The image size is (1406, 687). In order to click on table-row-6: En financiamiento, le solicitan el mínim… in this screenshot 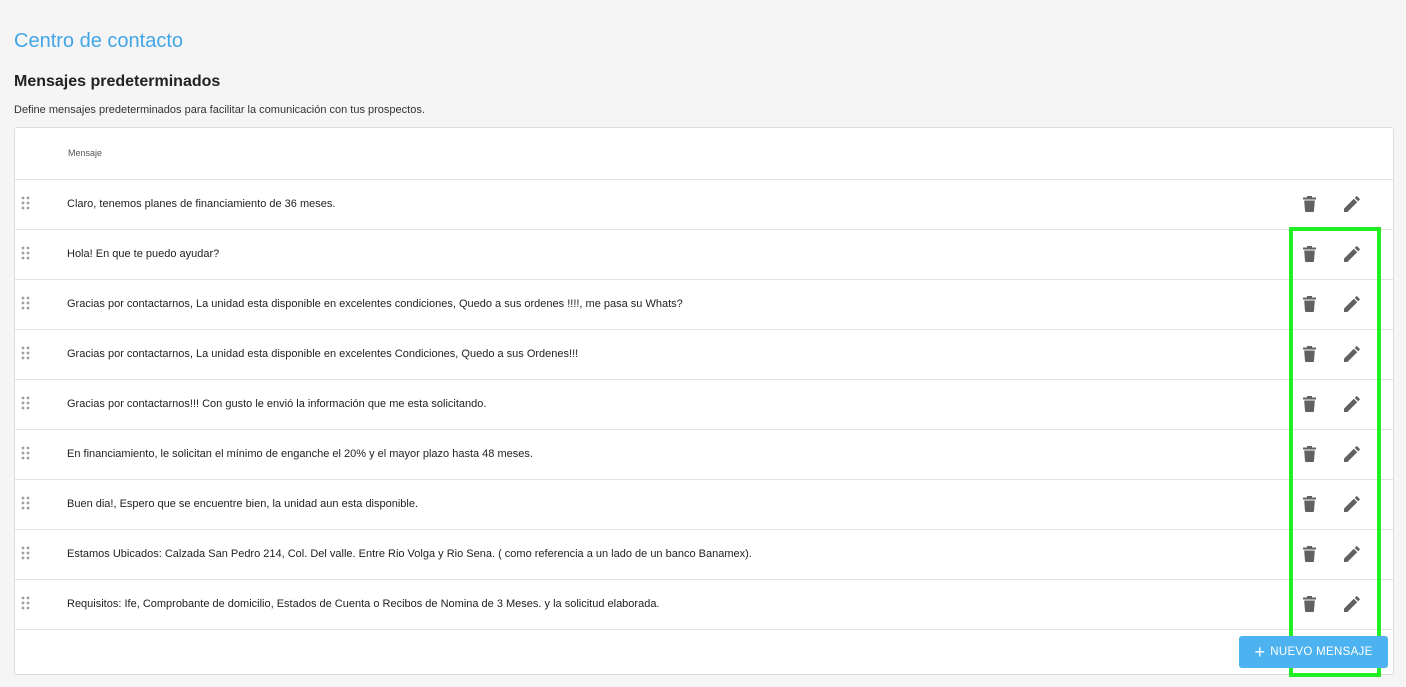, I will do `click(704, 455)`.